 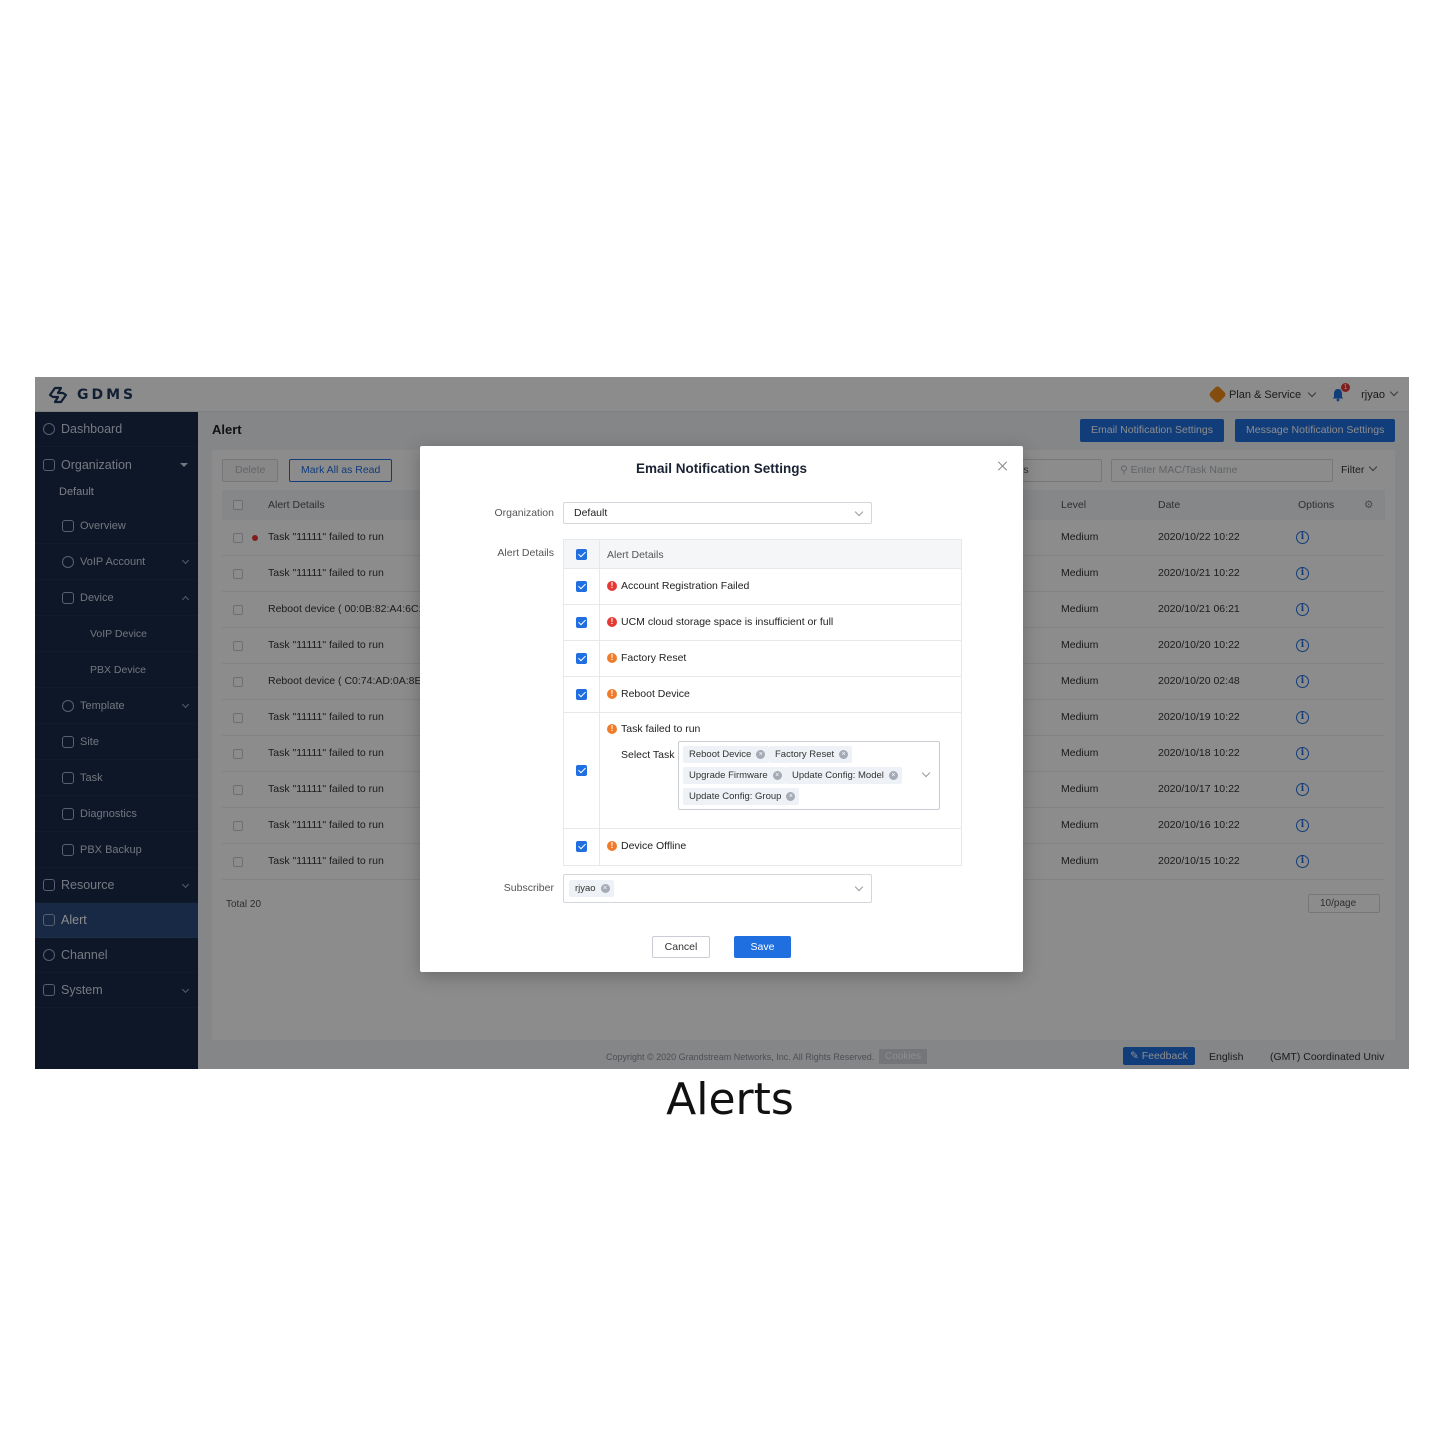 I want to click on save-button: Save, so click(x=762, y=947).